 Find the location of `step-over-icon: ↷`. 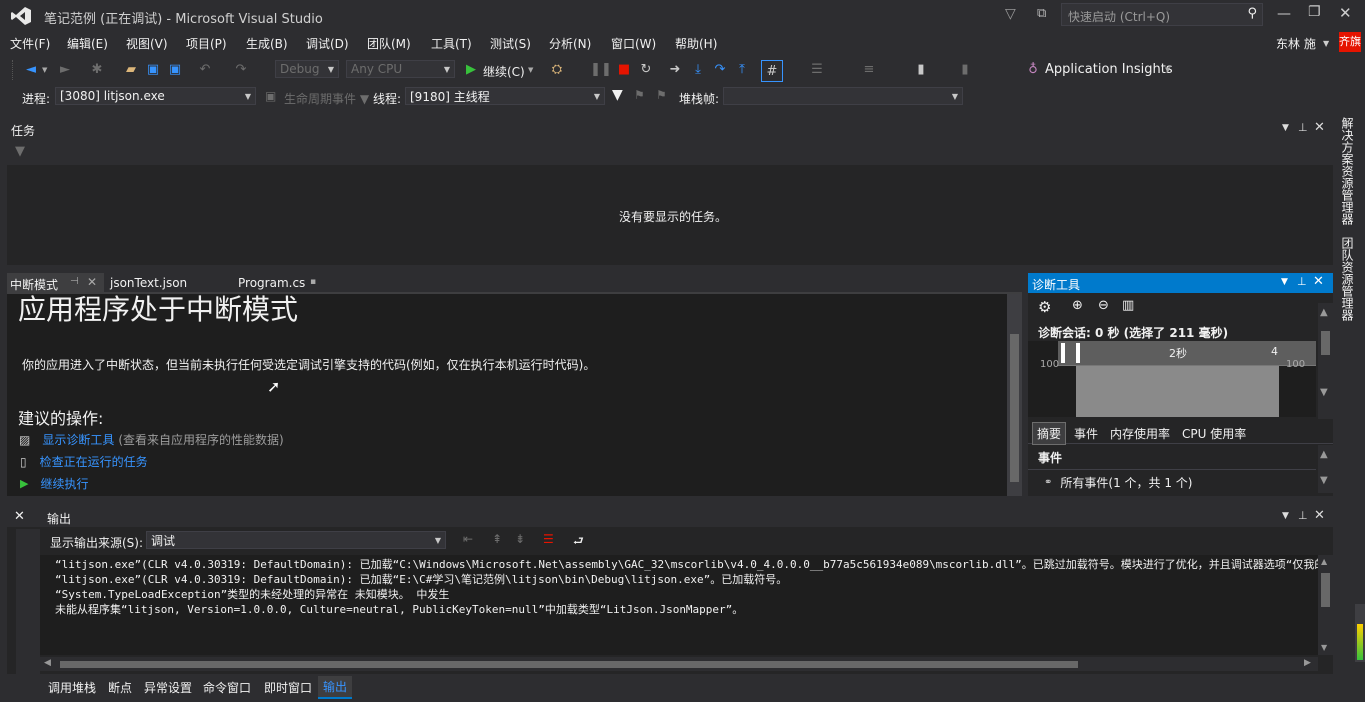

step-over-icon: ↷ is located at coordinates (720, 69).